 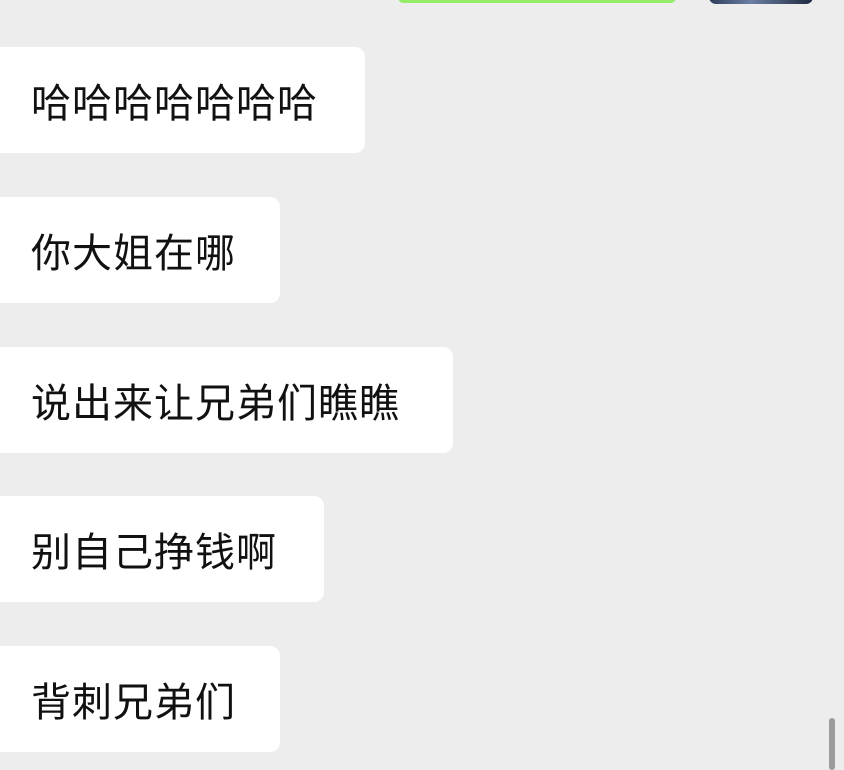 I want to click on avatar, so click(x=761, y=2).